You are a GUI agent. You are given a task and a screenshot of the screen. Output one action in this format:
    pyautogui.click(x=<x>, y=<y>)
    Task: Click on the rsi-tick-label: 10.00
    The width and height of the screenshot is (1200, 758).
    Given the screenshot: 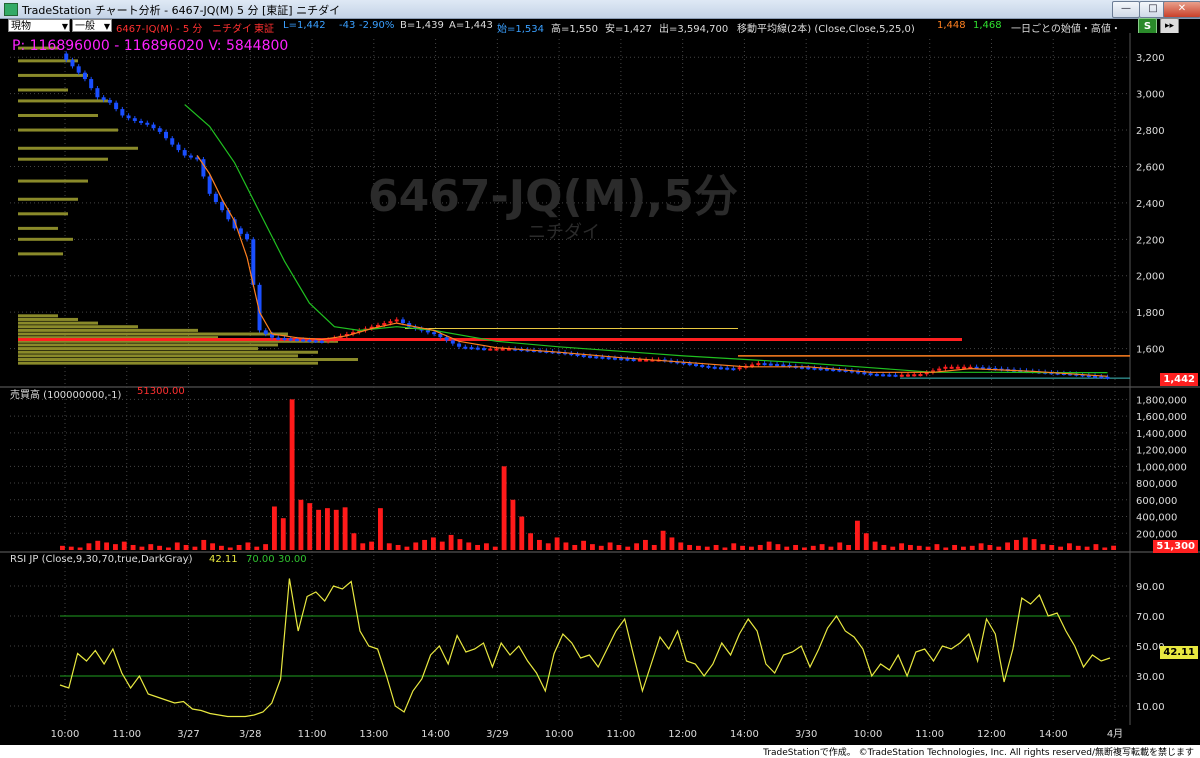 What is the action you would take?
    pyautogui.click(x=1150, y=707)
    